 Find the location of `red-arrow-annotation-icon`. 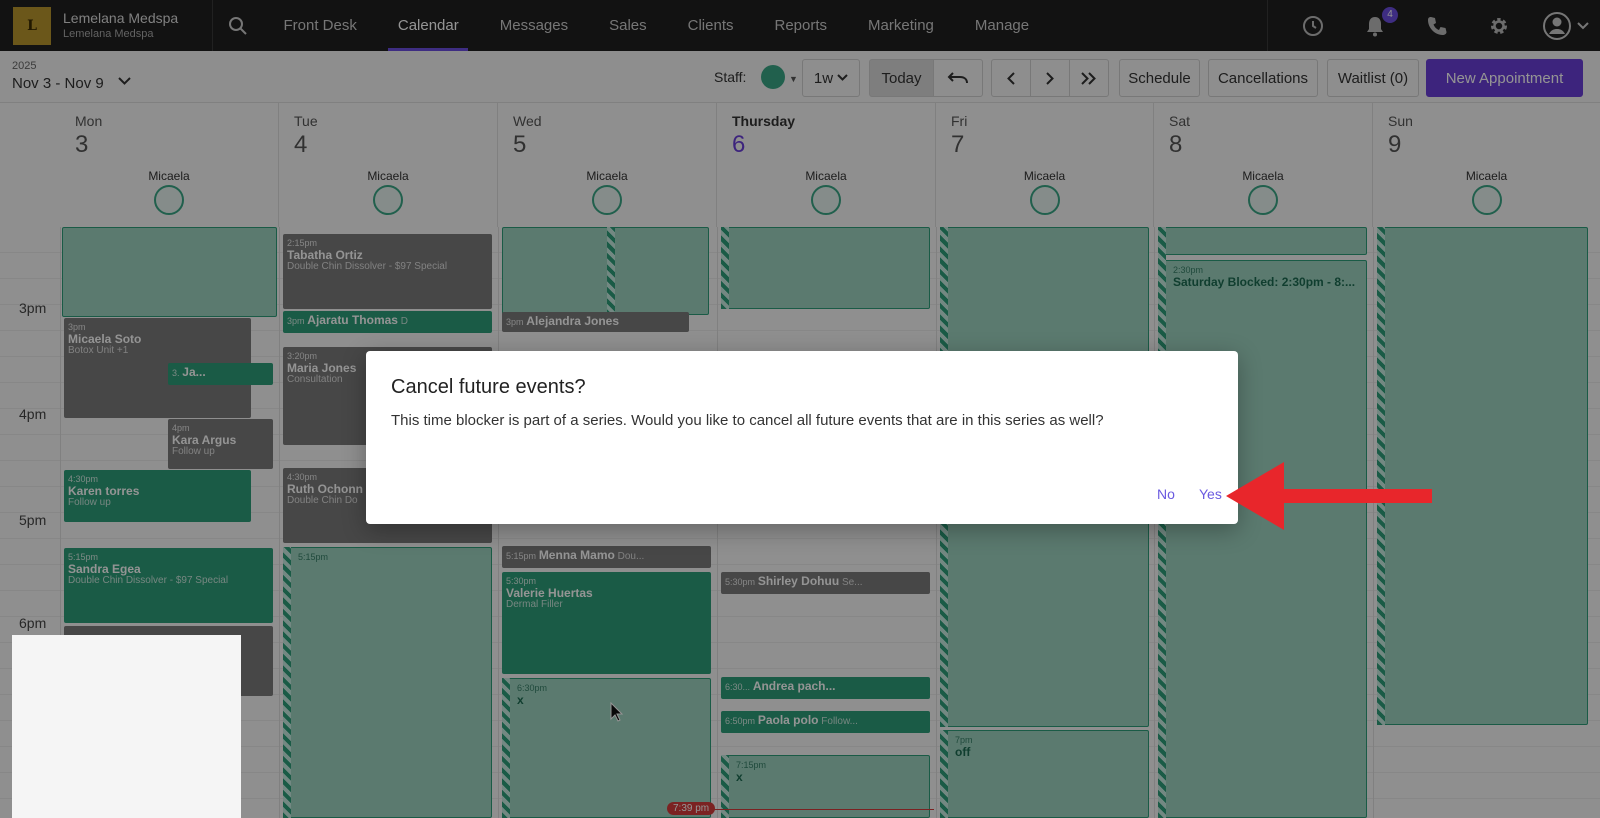

red-arrow-annotation-icon is located at coordinates (1329, 496).